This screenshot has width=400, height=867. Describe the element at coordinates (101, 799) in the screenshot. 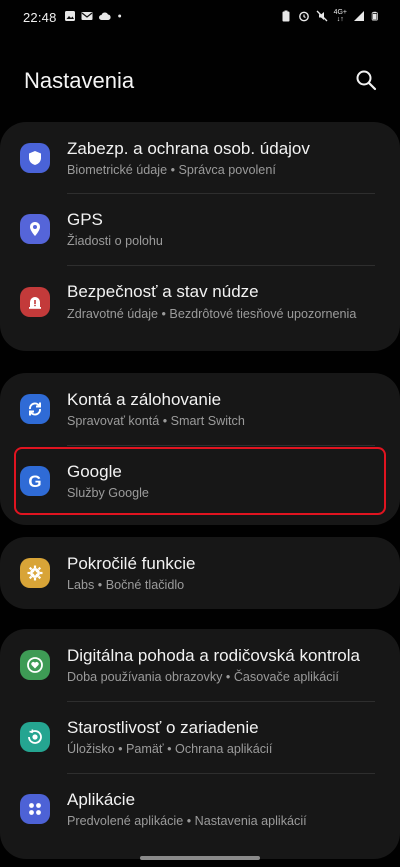

I see `item-title: Aplikácie` at that location.